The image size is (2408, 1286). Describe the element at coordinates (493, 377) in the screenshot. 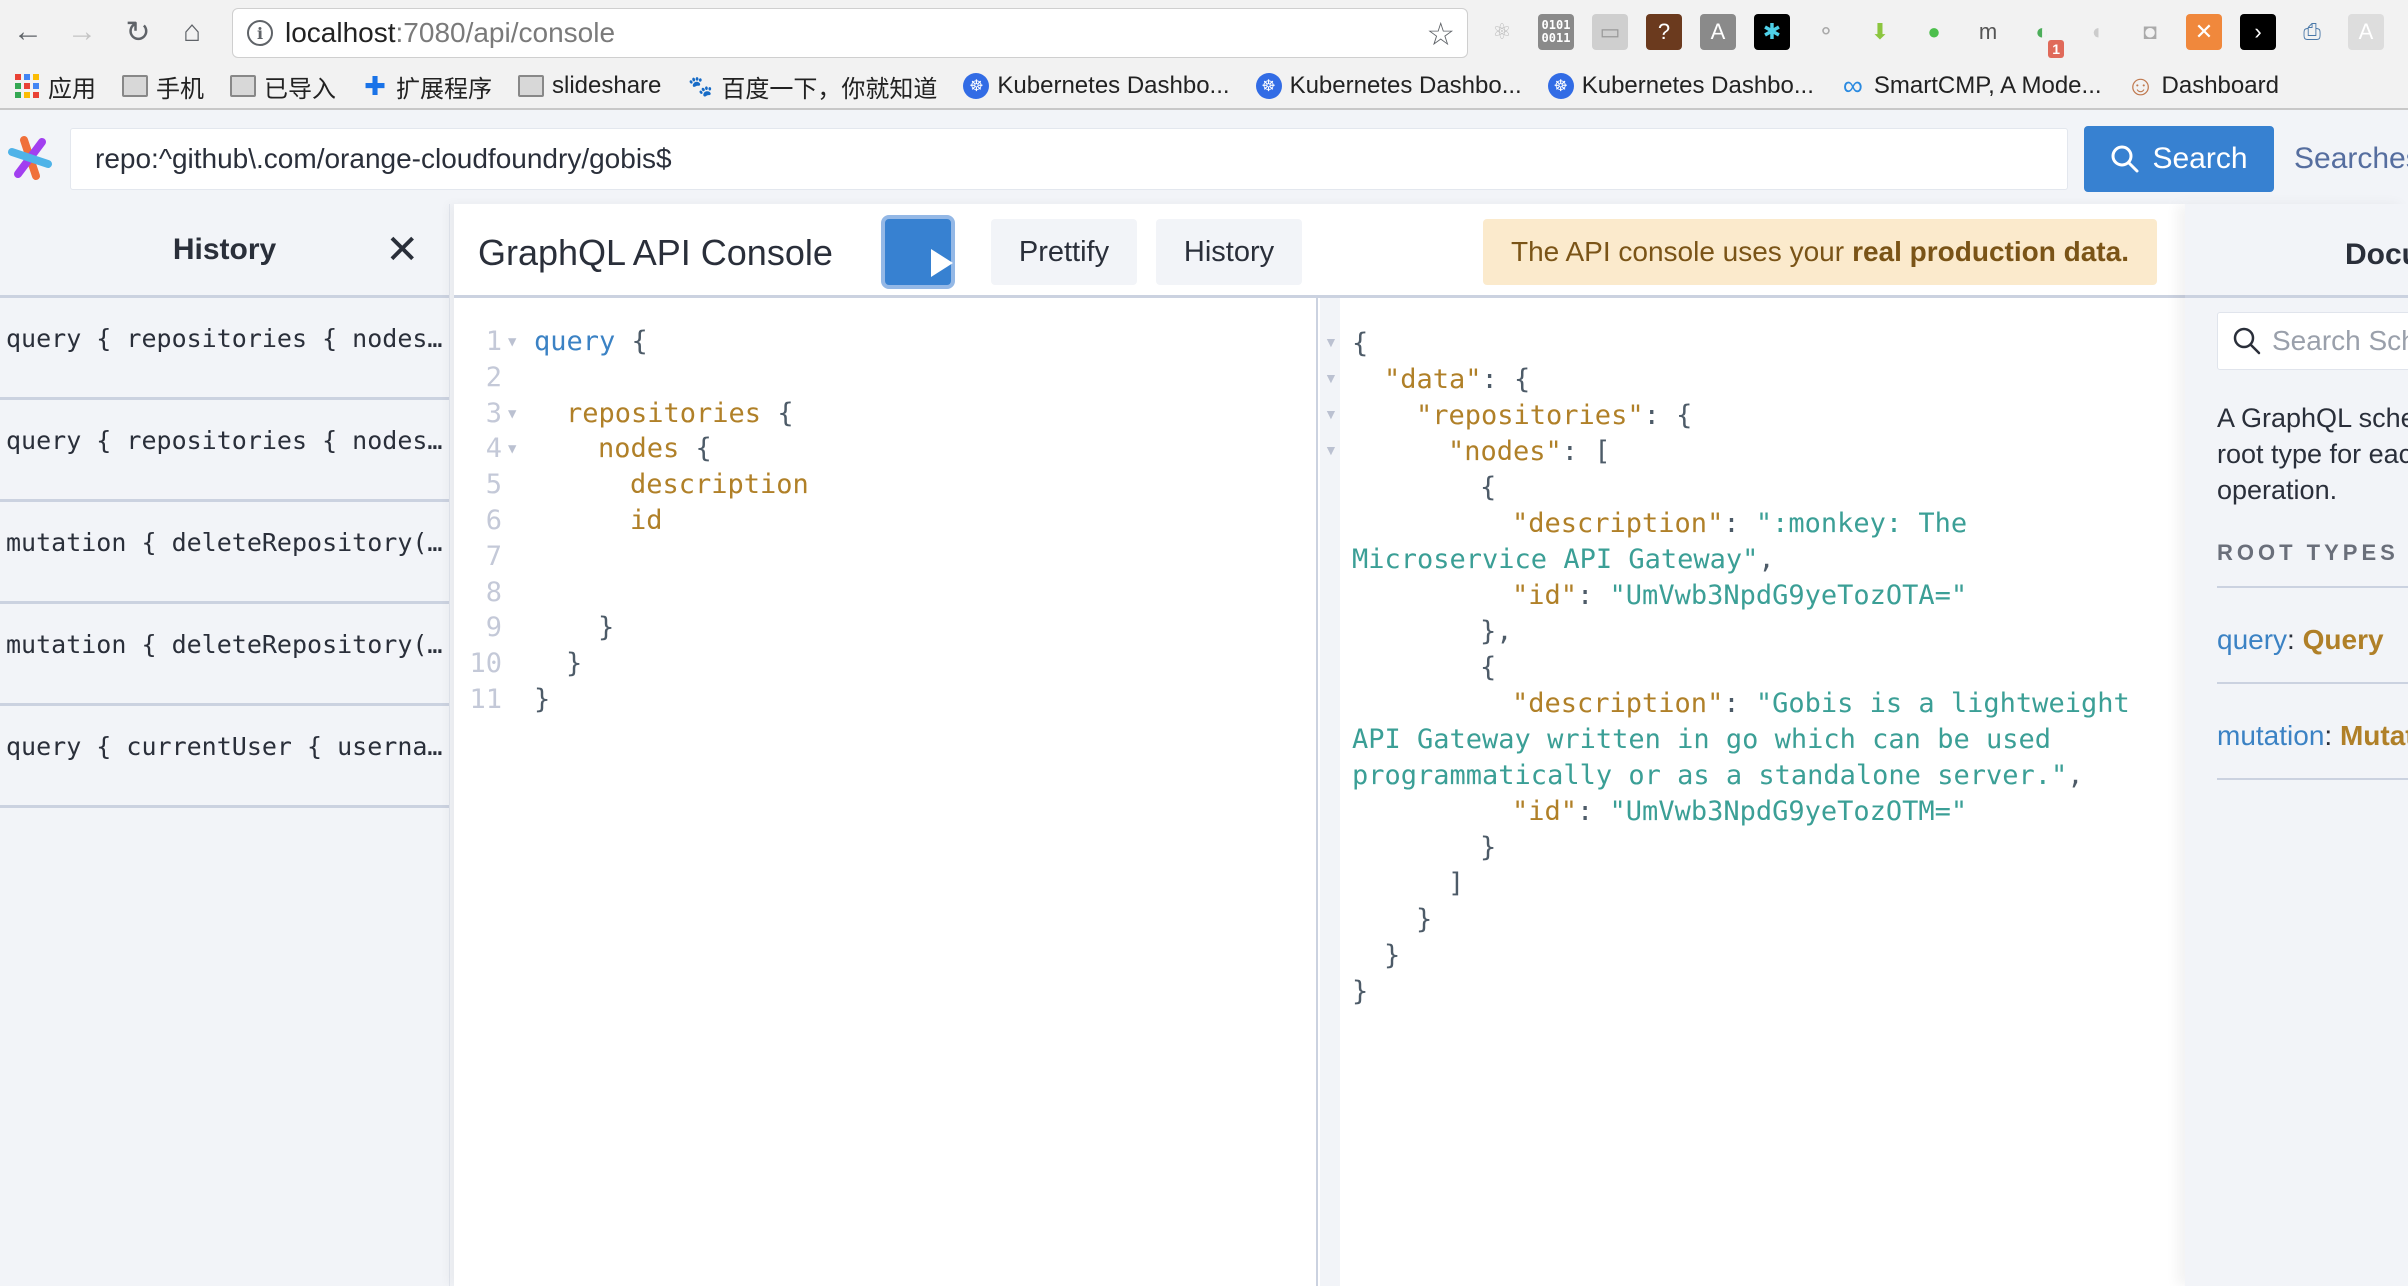

I see `line-number: 2` at that location.